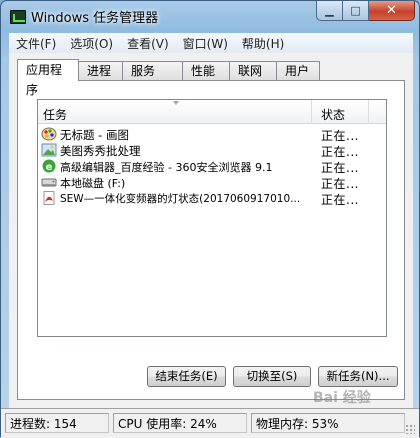  Describe the element at coordinates (18, 17) in the screenshot. I see `task-manager-icon` at that location.